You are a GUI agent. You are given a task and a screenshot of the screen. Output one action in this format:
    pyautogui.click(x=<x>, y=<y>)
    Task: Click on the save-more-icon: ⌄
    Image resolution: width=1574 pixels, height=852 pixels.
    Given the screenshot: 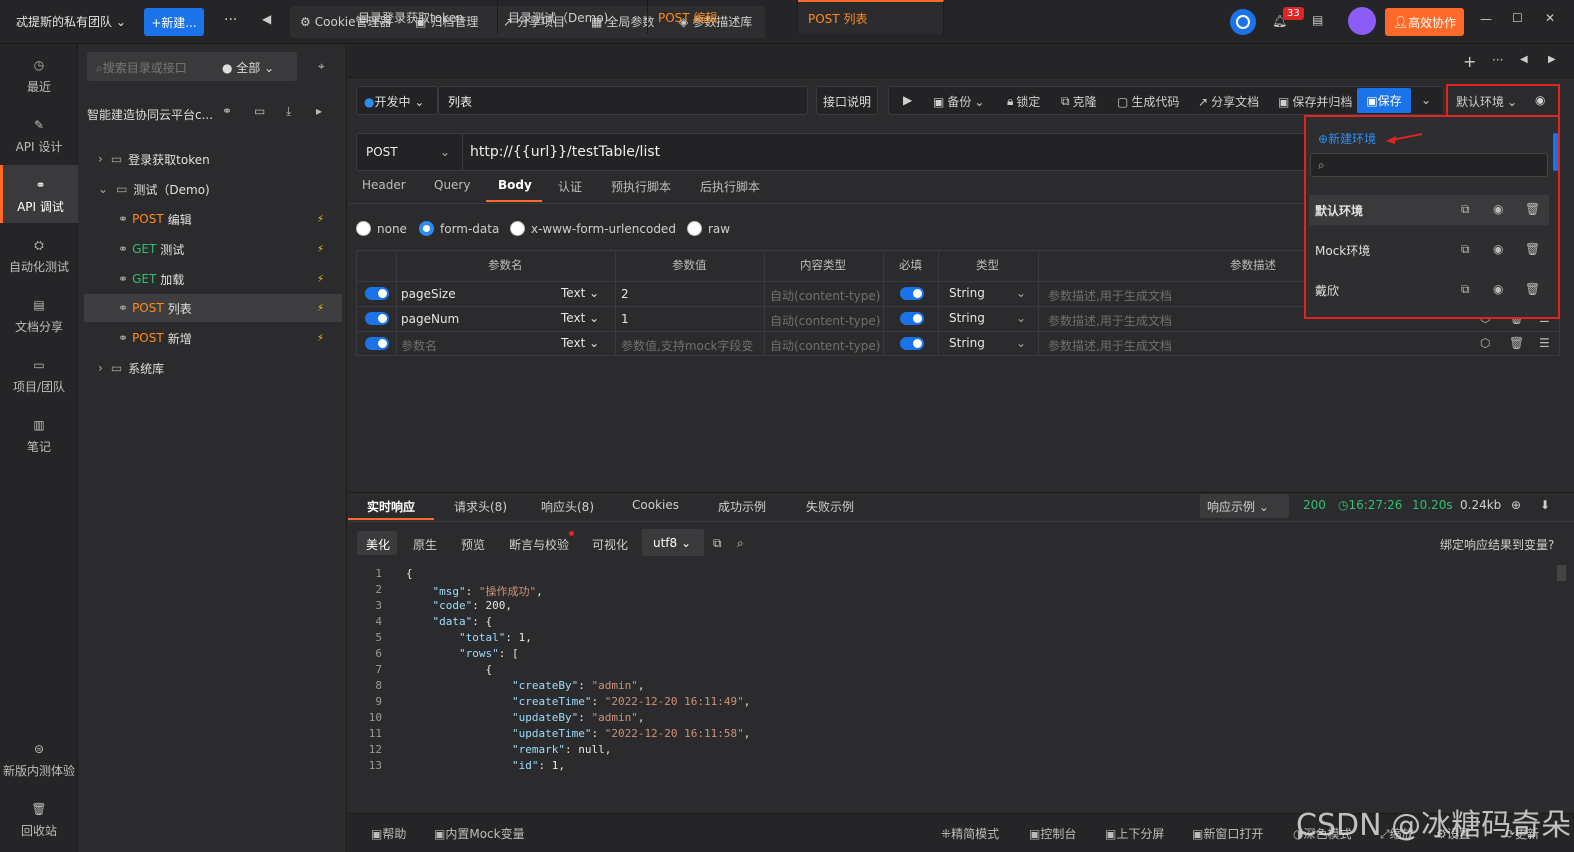 What is the action you would take?
    pyautogui.click(x=1426, y=100)
    